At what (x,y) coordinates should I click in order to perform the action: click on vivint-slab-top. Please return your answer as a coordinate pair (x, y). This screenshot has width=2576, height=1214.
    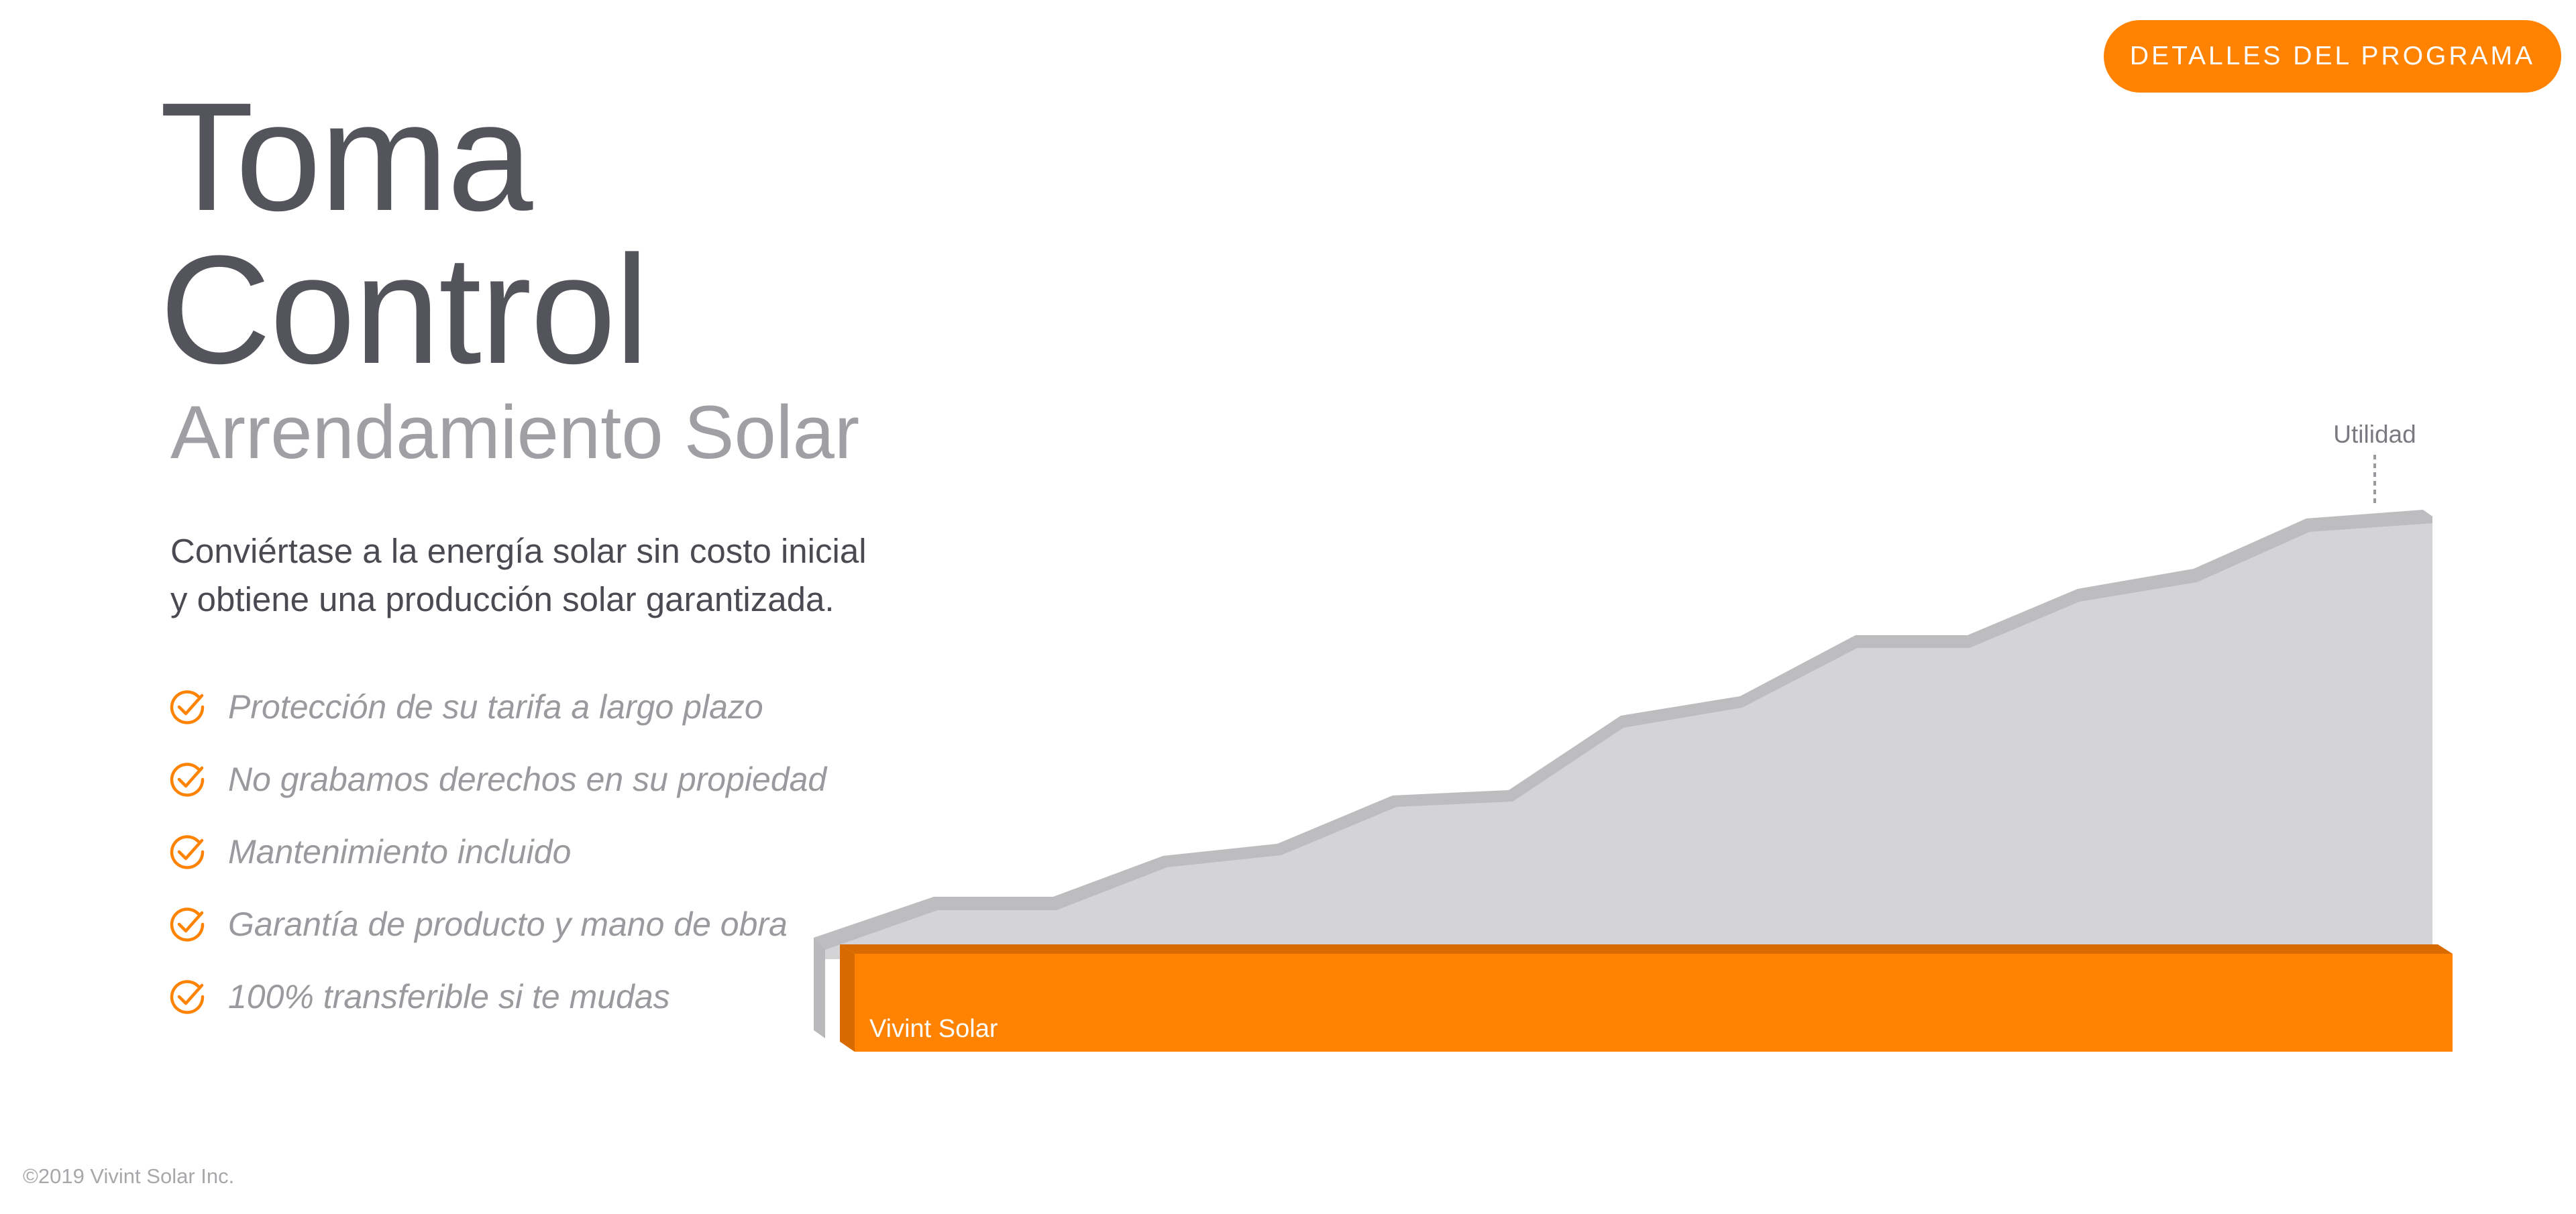
    Looking at the image, I should click on (1646, 949).